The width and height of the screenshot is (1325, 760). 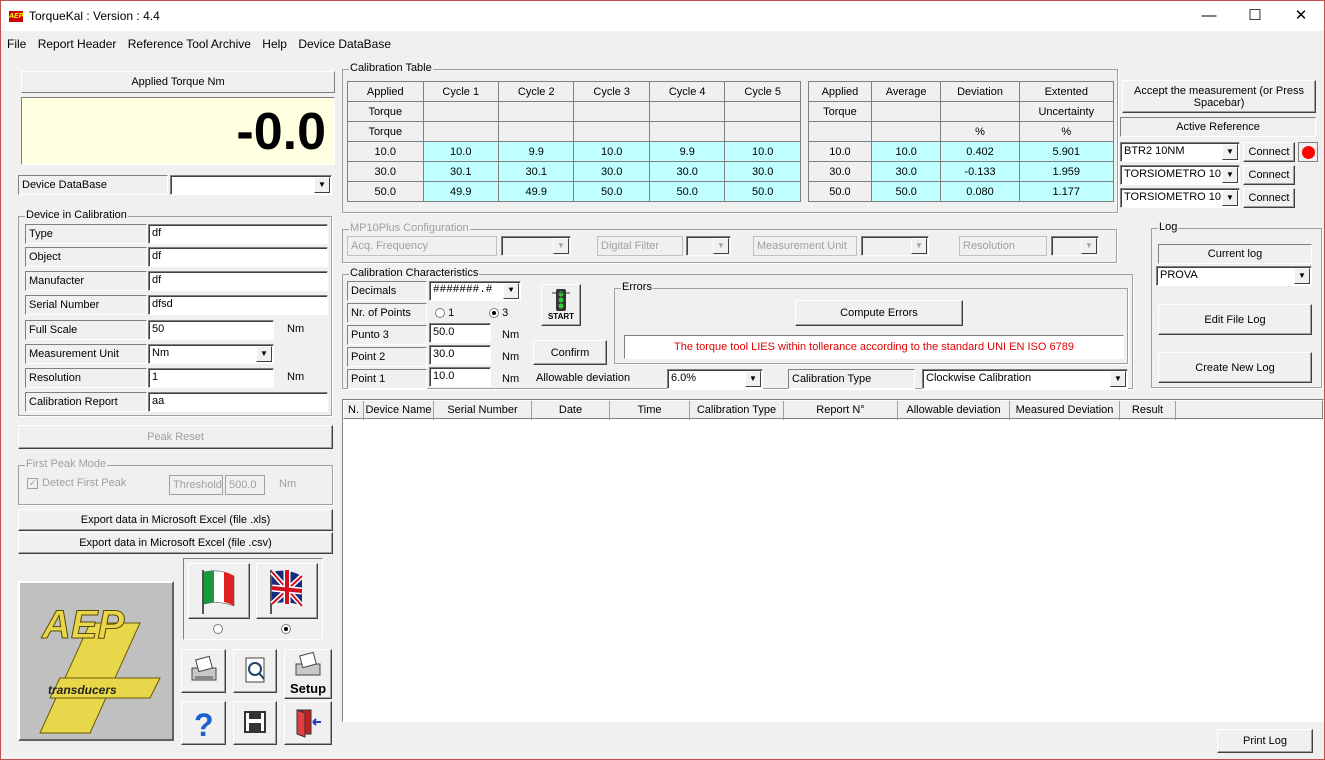 I want to click on point-3-input: 50.0, so click(x=460, y=333).